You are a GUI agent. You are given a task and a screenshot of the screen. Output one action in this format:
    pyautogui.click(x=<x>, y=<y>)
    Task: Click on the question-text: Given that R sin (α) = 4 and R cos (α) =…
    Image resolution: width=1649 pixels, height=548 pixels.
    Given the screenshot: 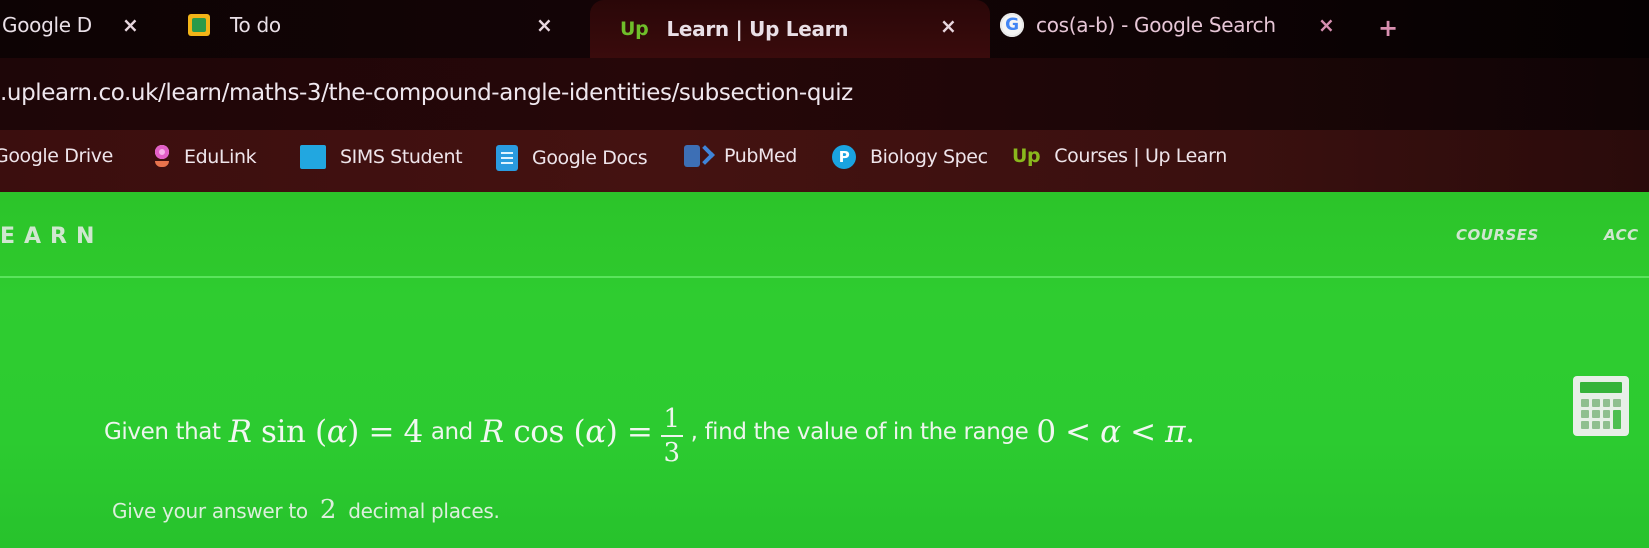 What is the action you would take?
    pyautogui.click(x=649, y=434)
    